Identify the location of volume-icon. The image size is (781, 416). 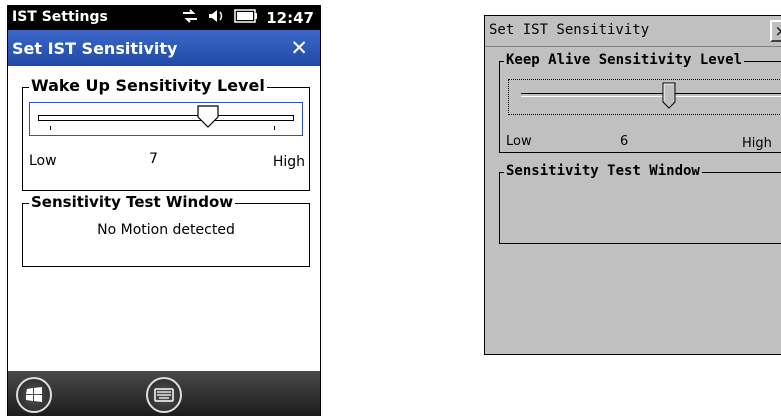
(217, 18).